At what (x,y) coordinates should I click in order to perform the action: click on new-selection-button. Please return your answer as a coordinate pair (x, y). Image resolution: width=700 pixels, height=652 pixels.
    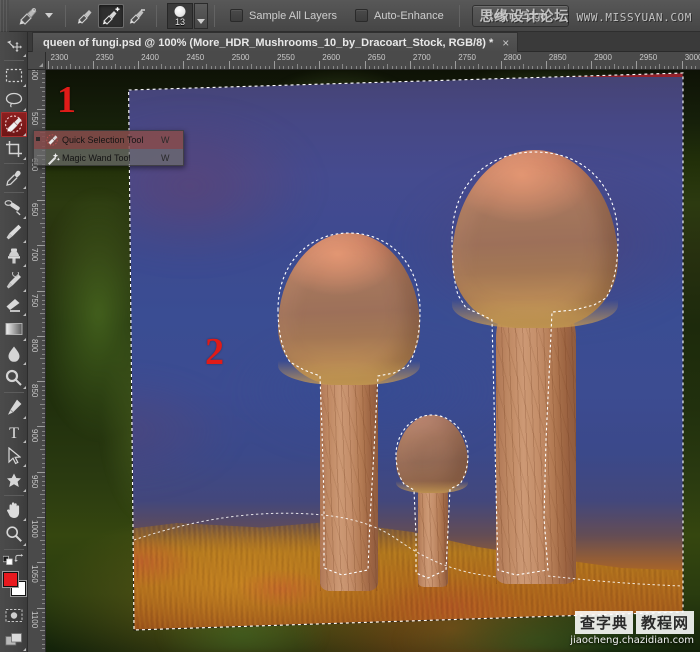
    Looking at the image, I should click on (85, 16).